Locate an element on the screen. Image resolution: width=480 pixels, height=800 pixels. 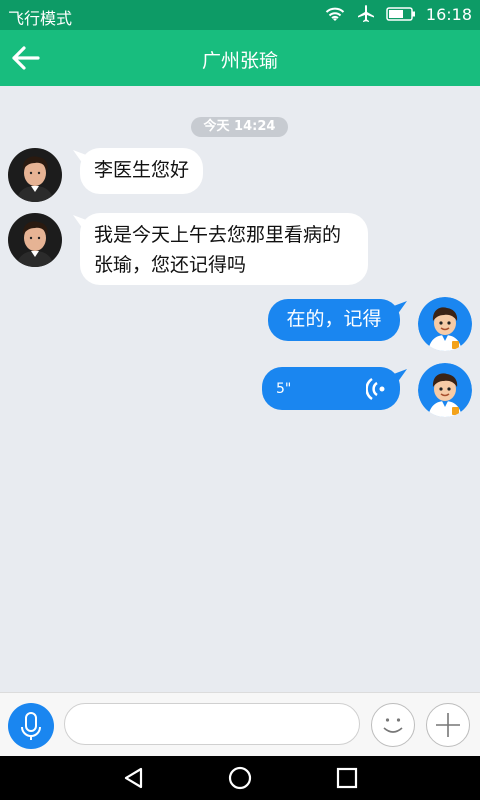
message-bubble-incoming: 我是今天上午去您那里看病的张瑜，您还记得吗 is located at coordinates (220, 249).